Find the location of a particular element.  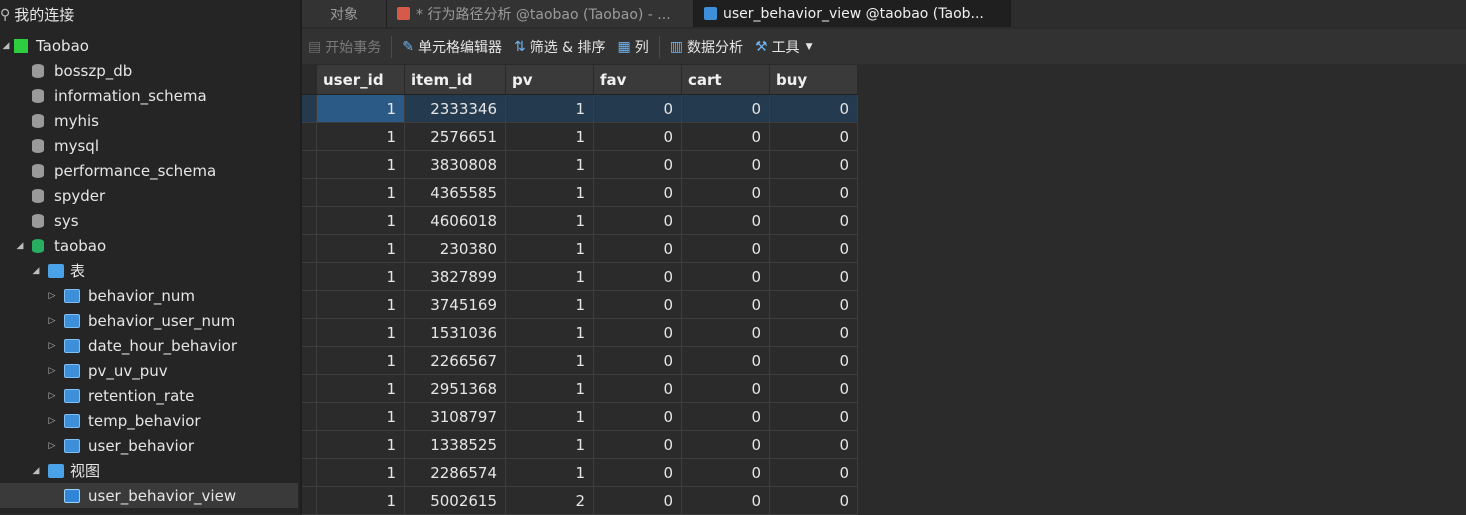

column-header-buy: buy is located at coordinates (813, 80).